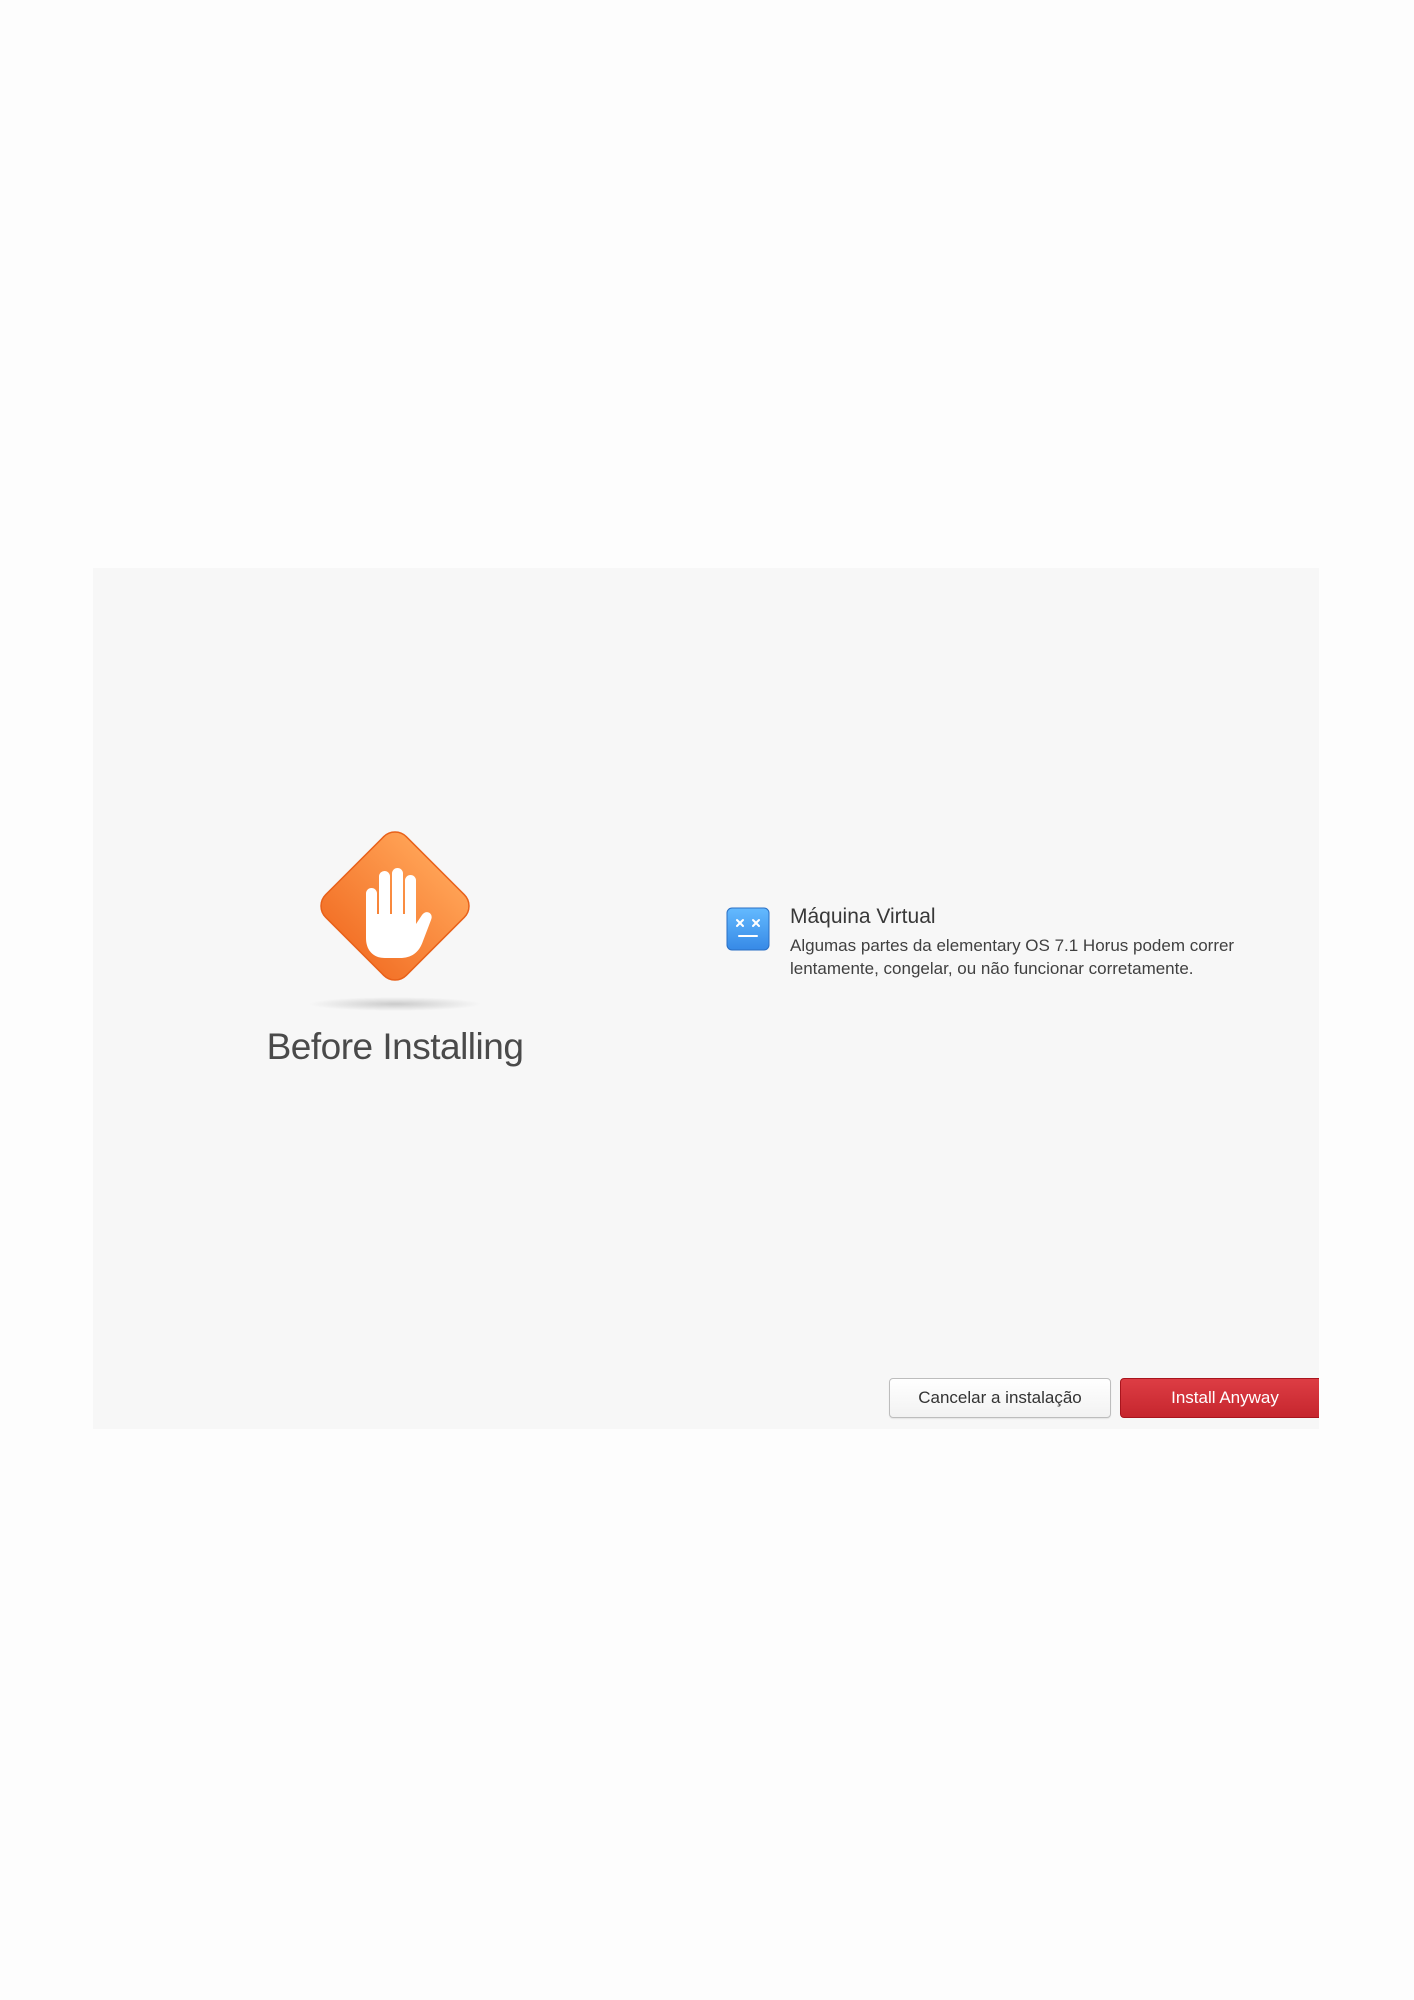 Image resolution: width=1414 pixels, height=2000 pixels. Describe the element at coordinates (1000, 1398) in the screenshot. I see `cancel-installation-button: Cancelar a instalação` at that location.